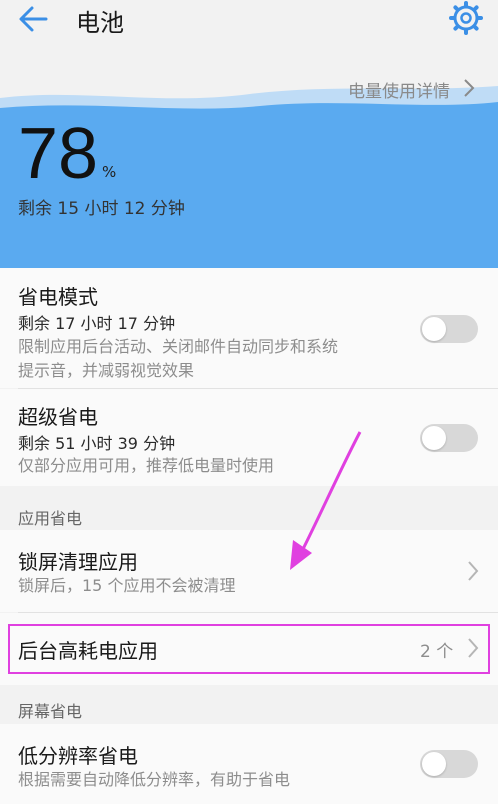  Describe the element at coordinates (50, 518) in the screenshot. I see `section-header-app: 应用省电` at that location.